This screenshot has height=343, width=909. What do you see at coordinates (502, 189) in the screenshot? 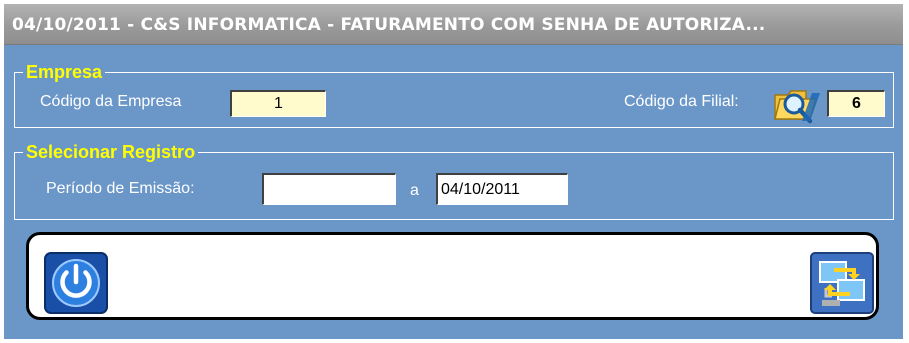
I see `periodo-fim-field: 04/10/2011` at bounding box center [502, 189].